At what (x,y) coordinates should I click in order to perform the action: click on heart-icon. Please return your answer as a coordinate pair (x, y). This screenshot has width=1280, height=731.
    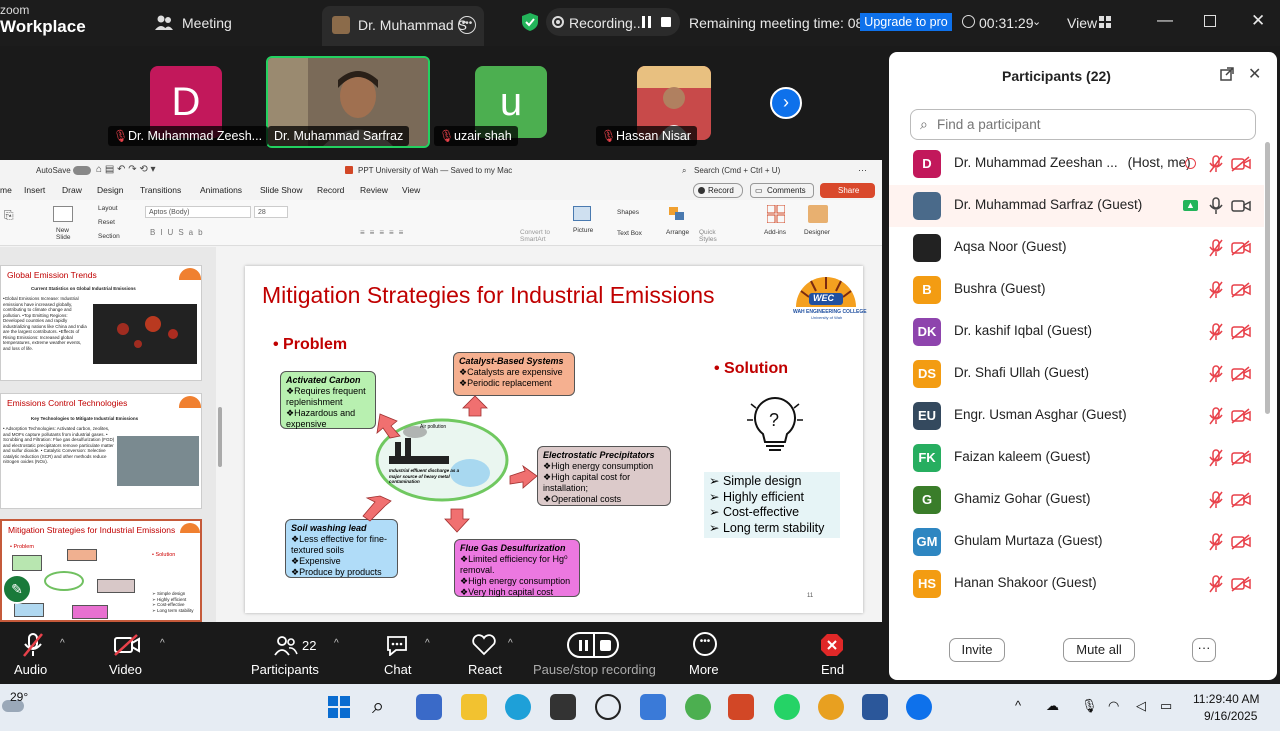
    Looking at the image, I should click on (484, 645).